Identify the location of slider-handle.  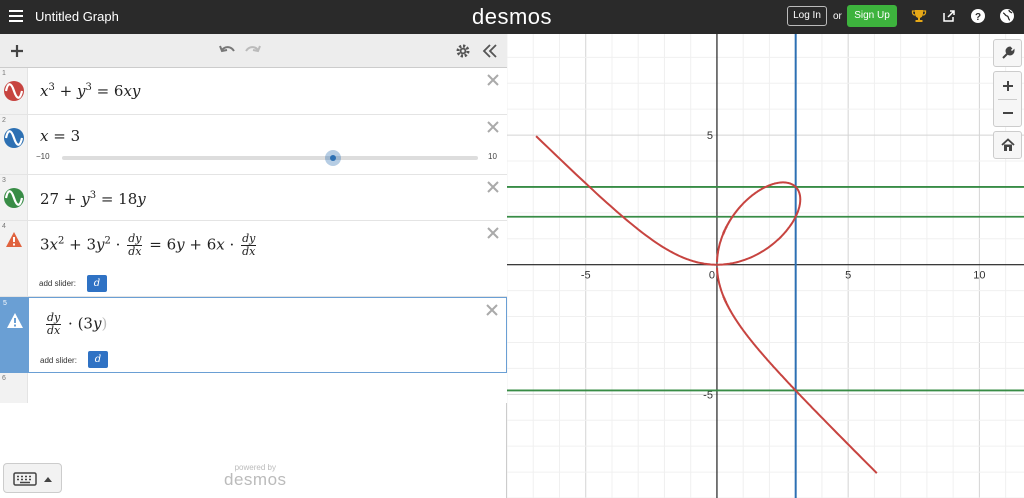
(333, 158).